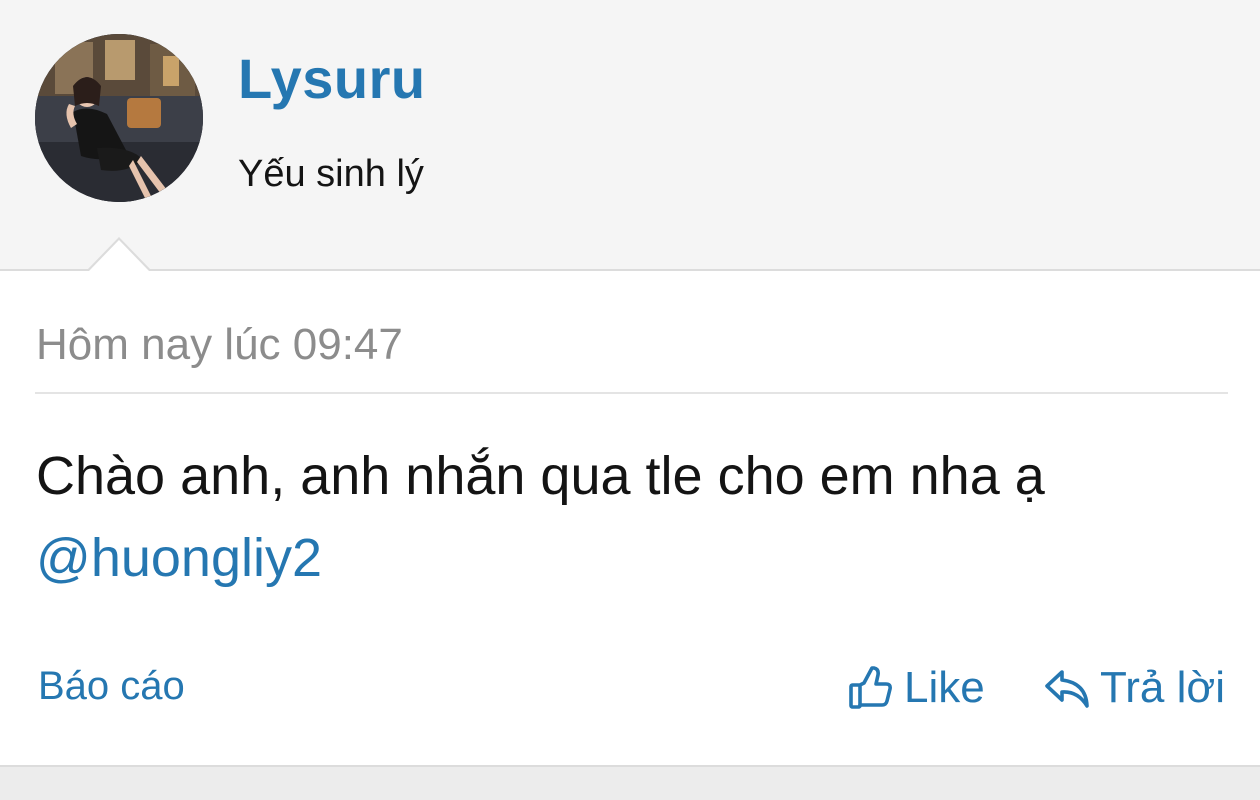 This screenshot has width=1260, height=800. I want to click on reply-button: Trả lời, so click(1134, 688).